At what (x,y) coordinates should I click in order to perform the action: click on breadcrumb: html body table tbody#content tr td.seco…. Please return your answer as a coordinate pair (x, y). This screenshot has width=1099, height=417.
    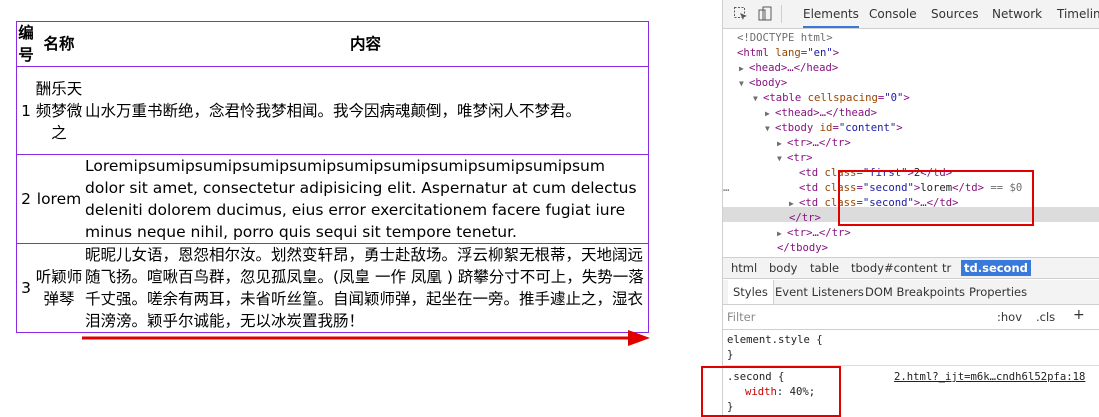
    Looking at the image, I should click on (911, 268).